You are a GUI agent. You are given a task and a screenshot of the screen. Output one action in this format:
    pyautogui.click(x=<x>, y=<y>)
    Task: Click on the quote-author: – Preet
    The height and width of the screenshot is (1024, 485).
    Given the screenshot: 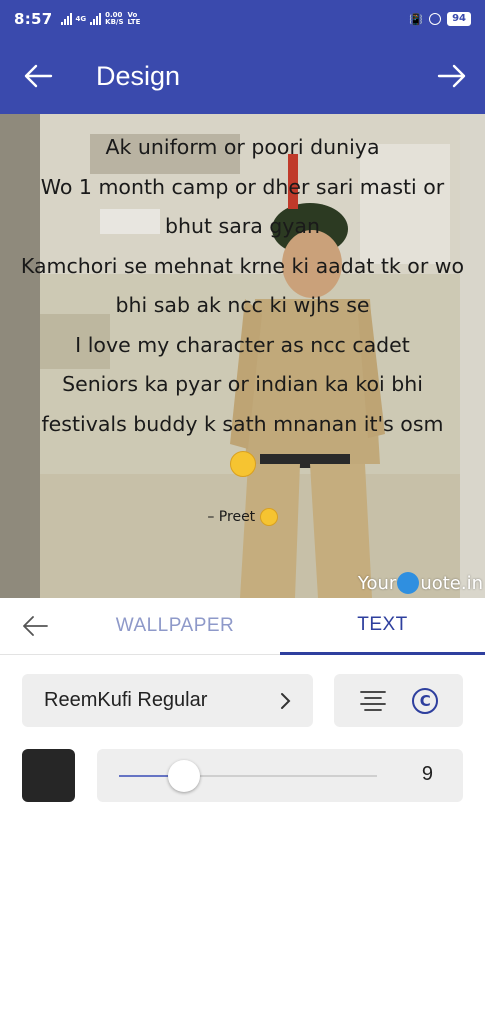 What is the action you would take?
    pyautogui.click(x=242, y=517)
    